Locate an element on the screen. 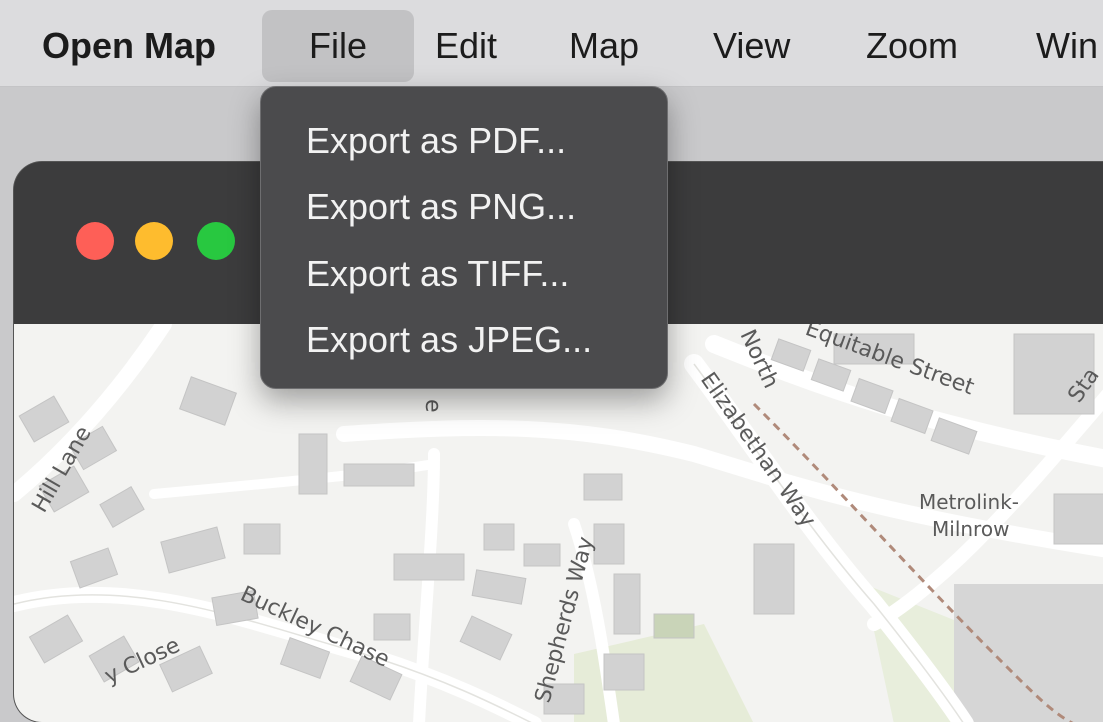 The height and width of the screenshot is (722, 1103). minimize-window-button is located at coordinates (154, 241).